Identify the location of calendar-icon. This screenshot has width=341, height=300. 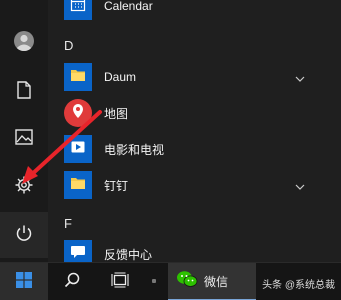
(78, 8).